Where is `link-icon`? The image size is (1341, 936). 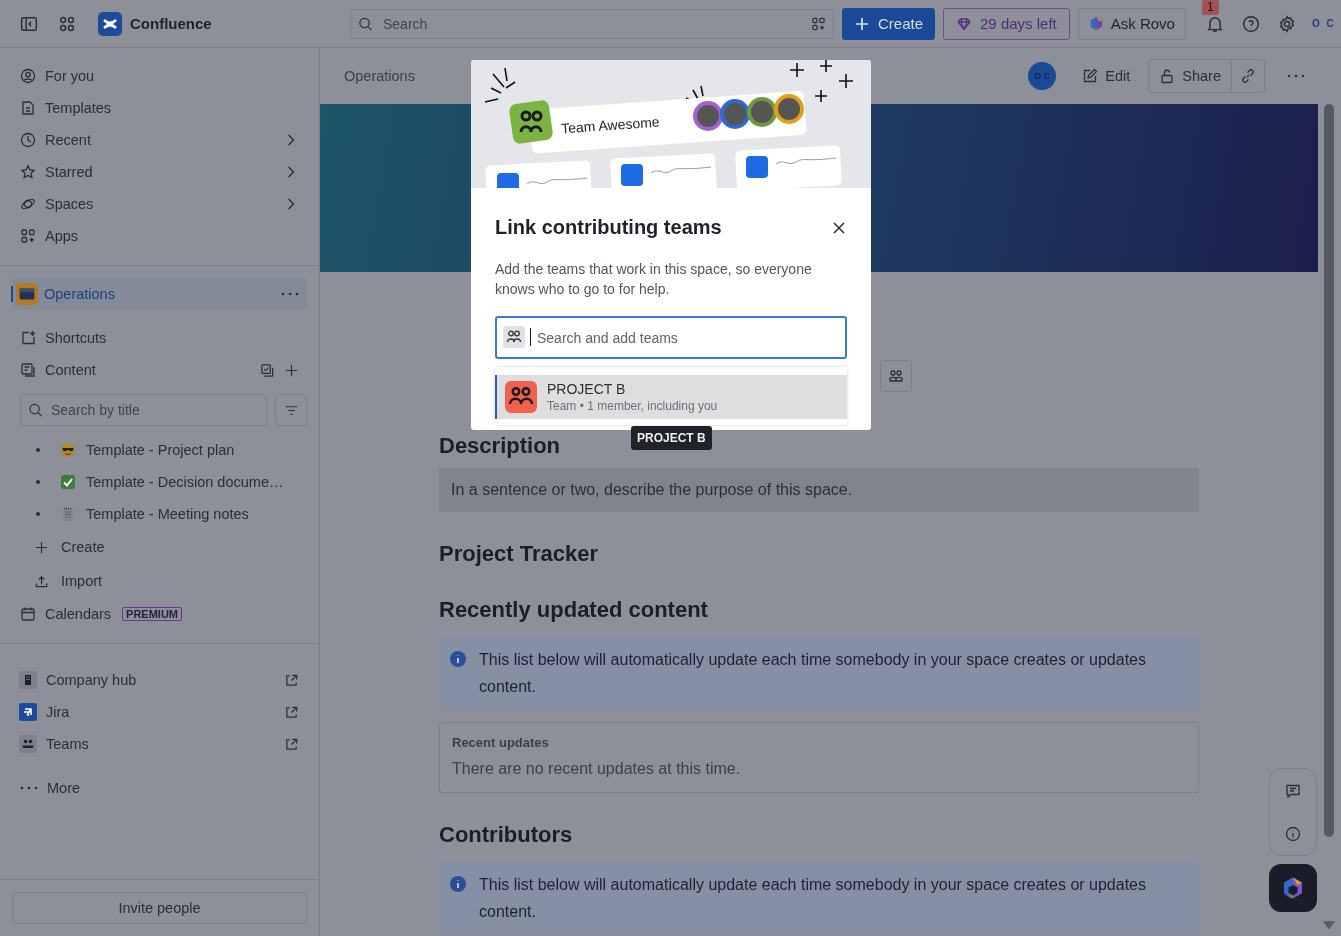
link-icon is located at coordinates (1248, 76).